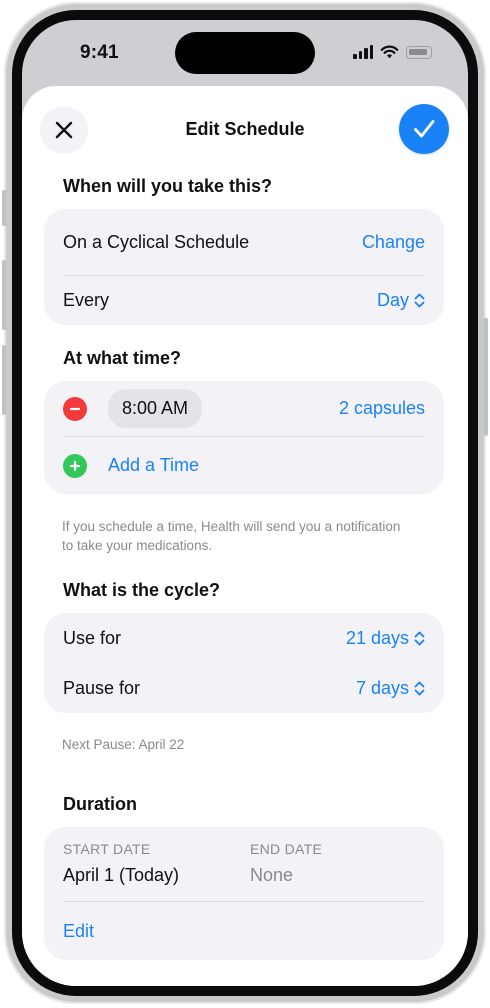 The image size is (490, 1008). I want to click on every-select: Day, so click(401, 300).